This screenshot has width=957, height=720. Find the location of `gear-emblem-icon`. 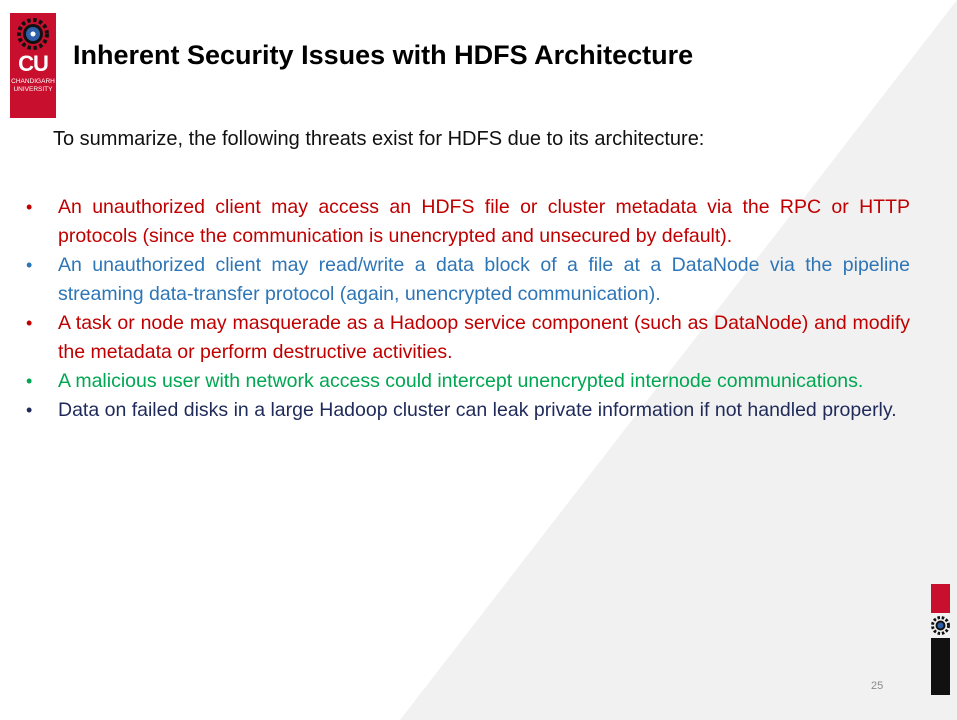

gear-emblem-icon is located at coordinates (33, 34).